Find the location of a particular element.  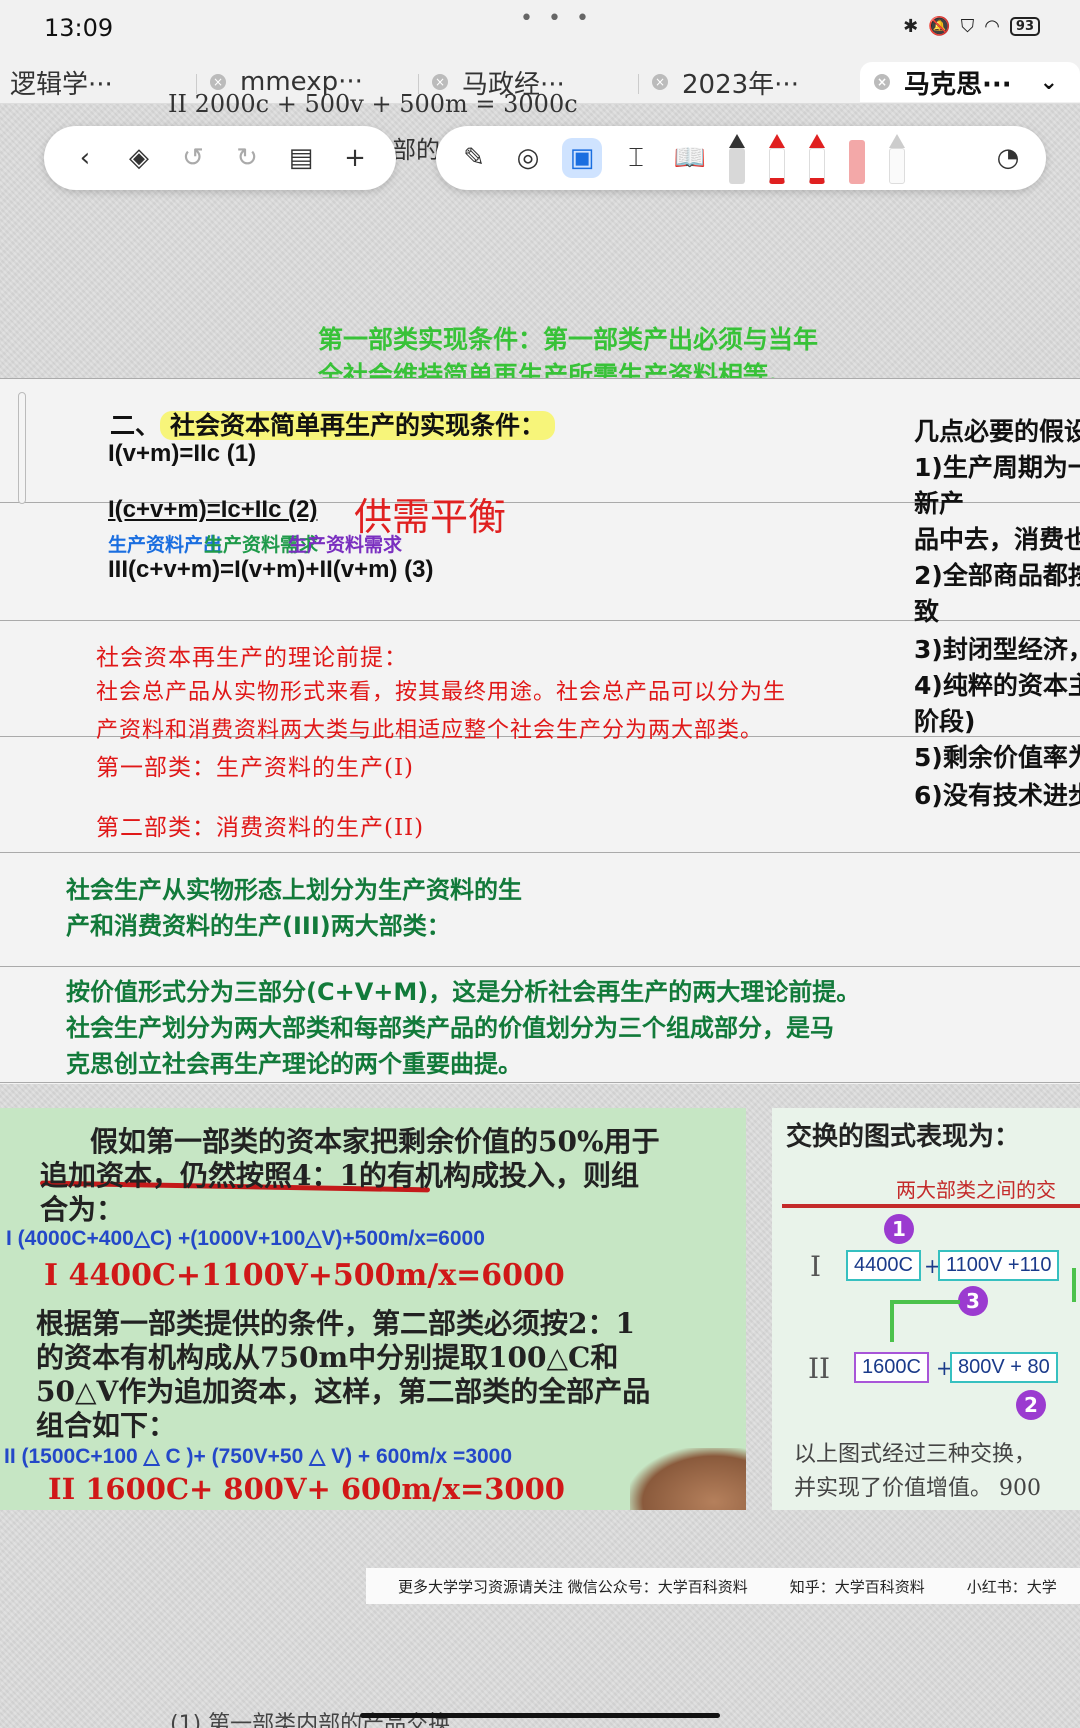

home-indicator is located at coordinates (540, 1715).